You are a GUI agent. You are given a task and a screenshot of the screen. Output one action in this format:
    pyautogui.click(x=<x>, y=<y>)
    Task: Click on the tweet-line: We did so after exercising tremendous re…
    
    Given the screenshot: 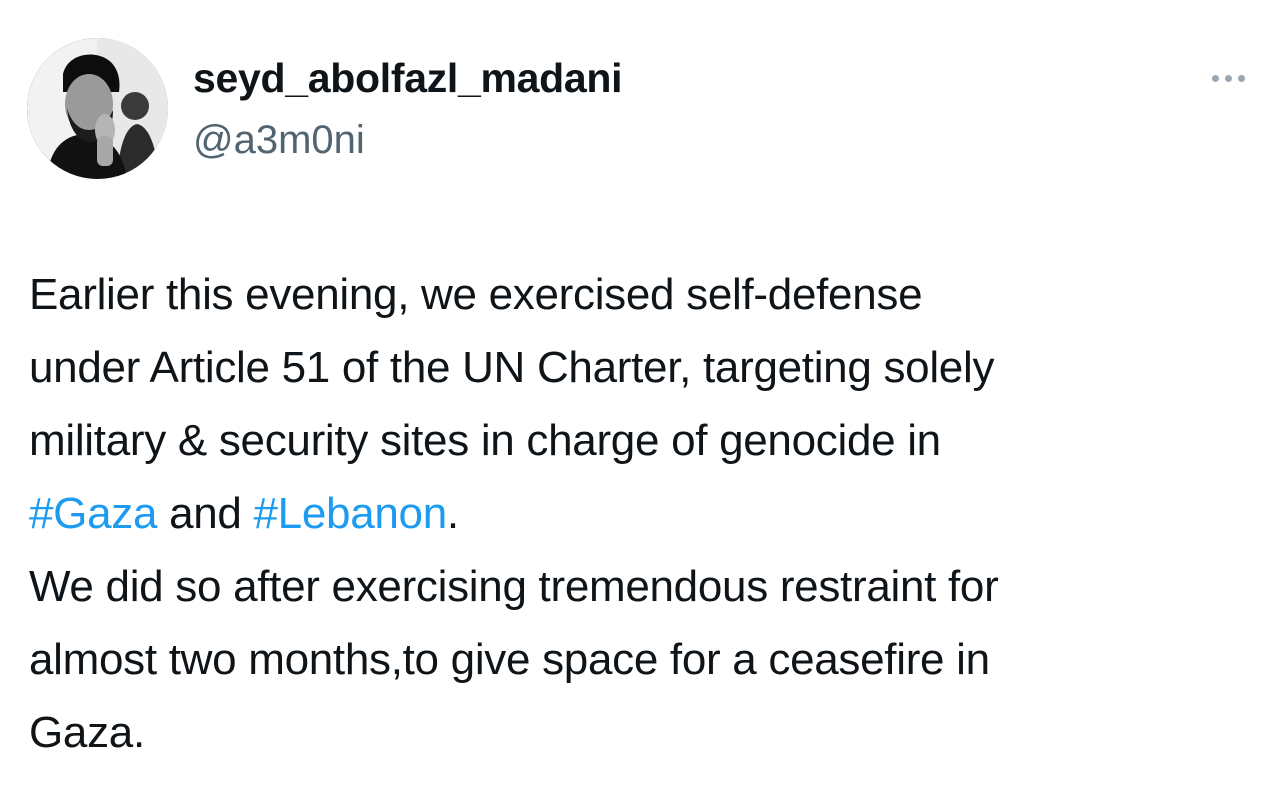 What is the action you would take?
    pyautogui.click(x=514, y=586)
    